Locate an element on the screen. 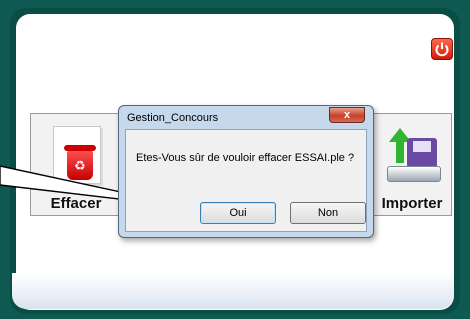 The height and width of the screenshot is (319, 470). close-icon: x is located at coordinates (347, 115).